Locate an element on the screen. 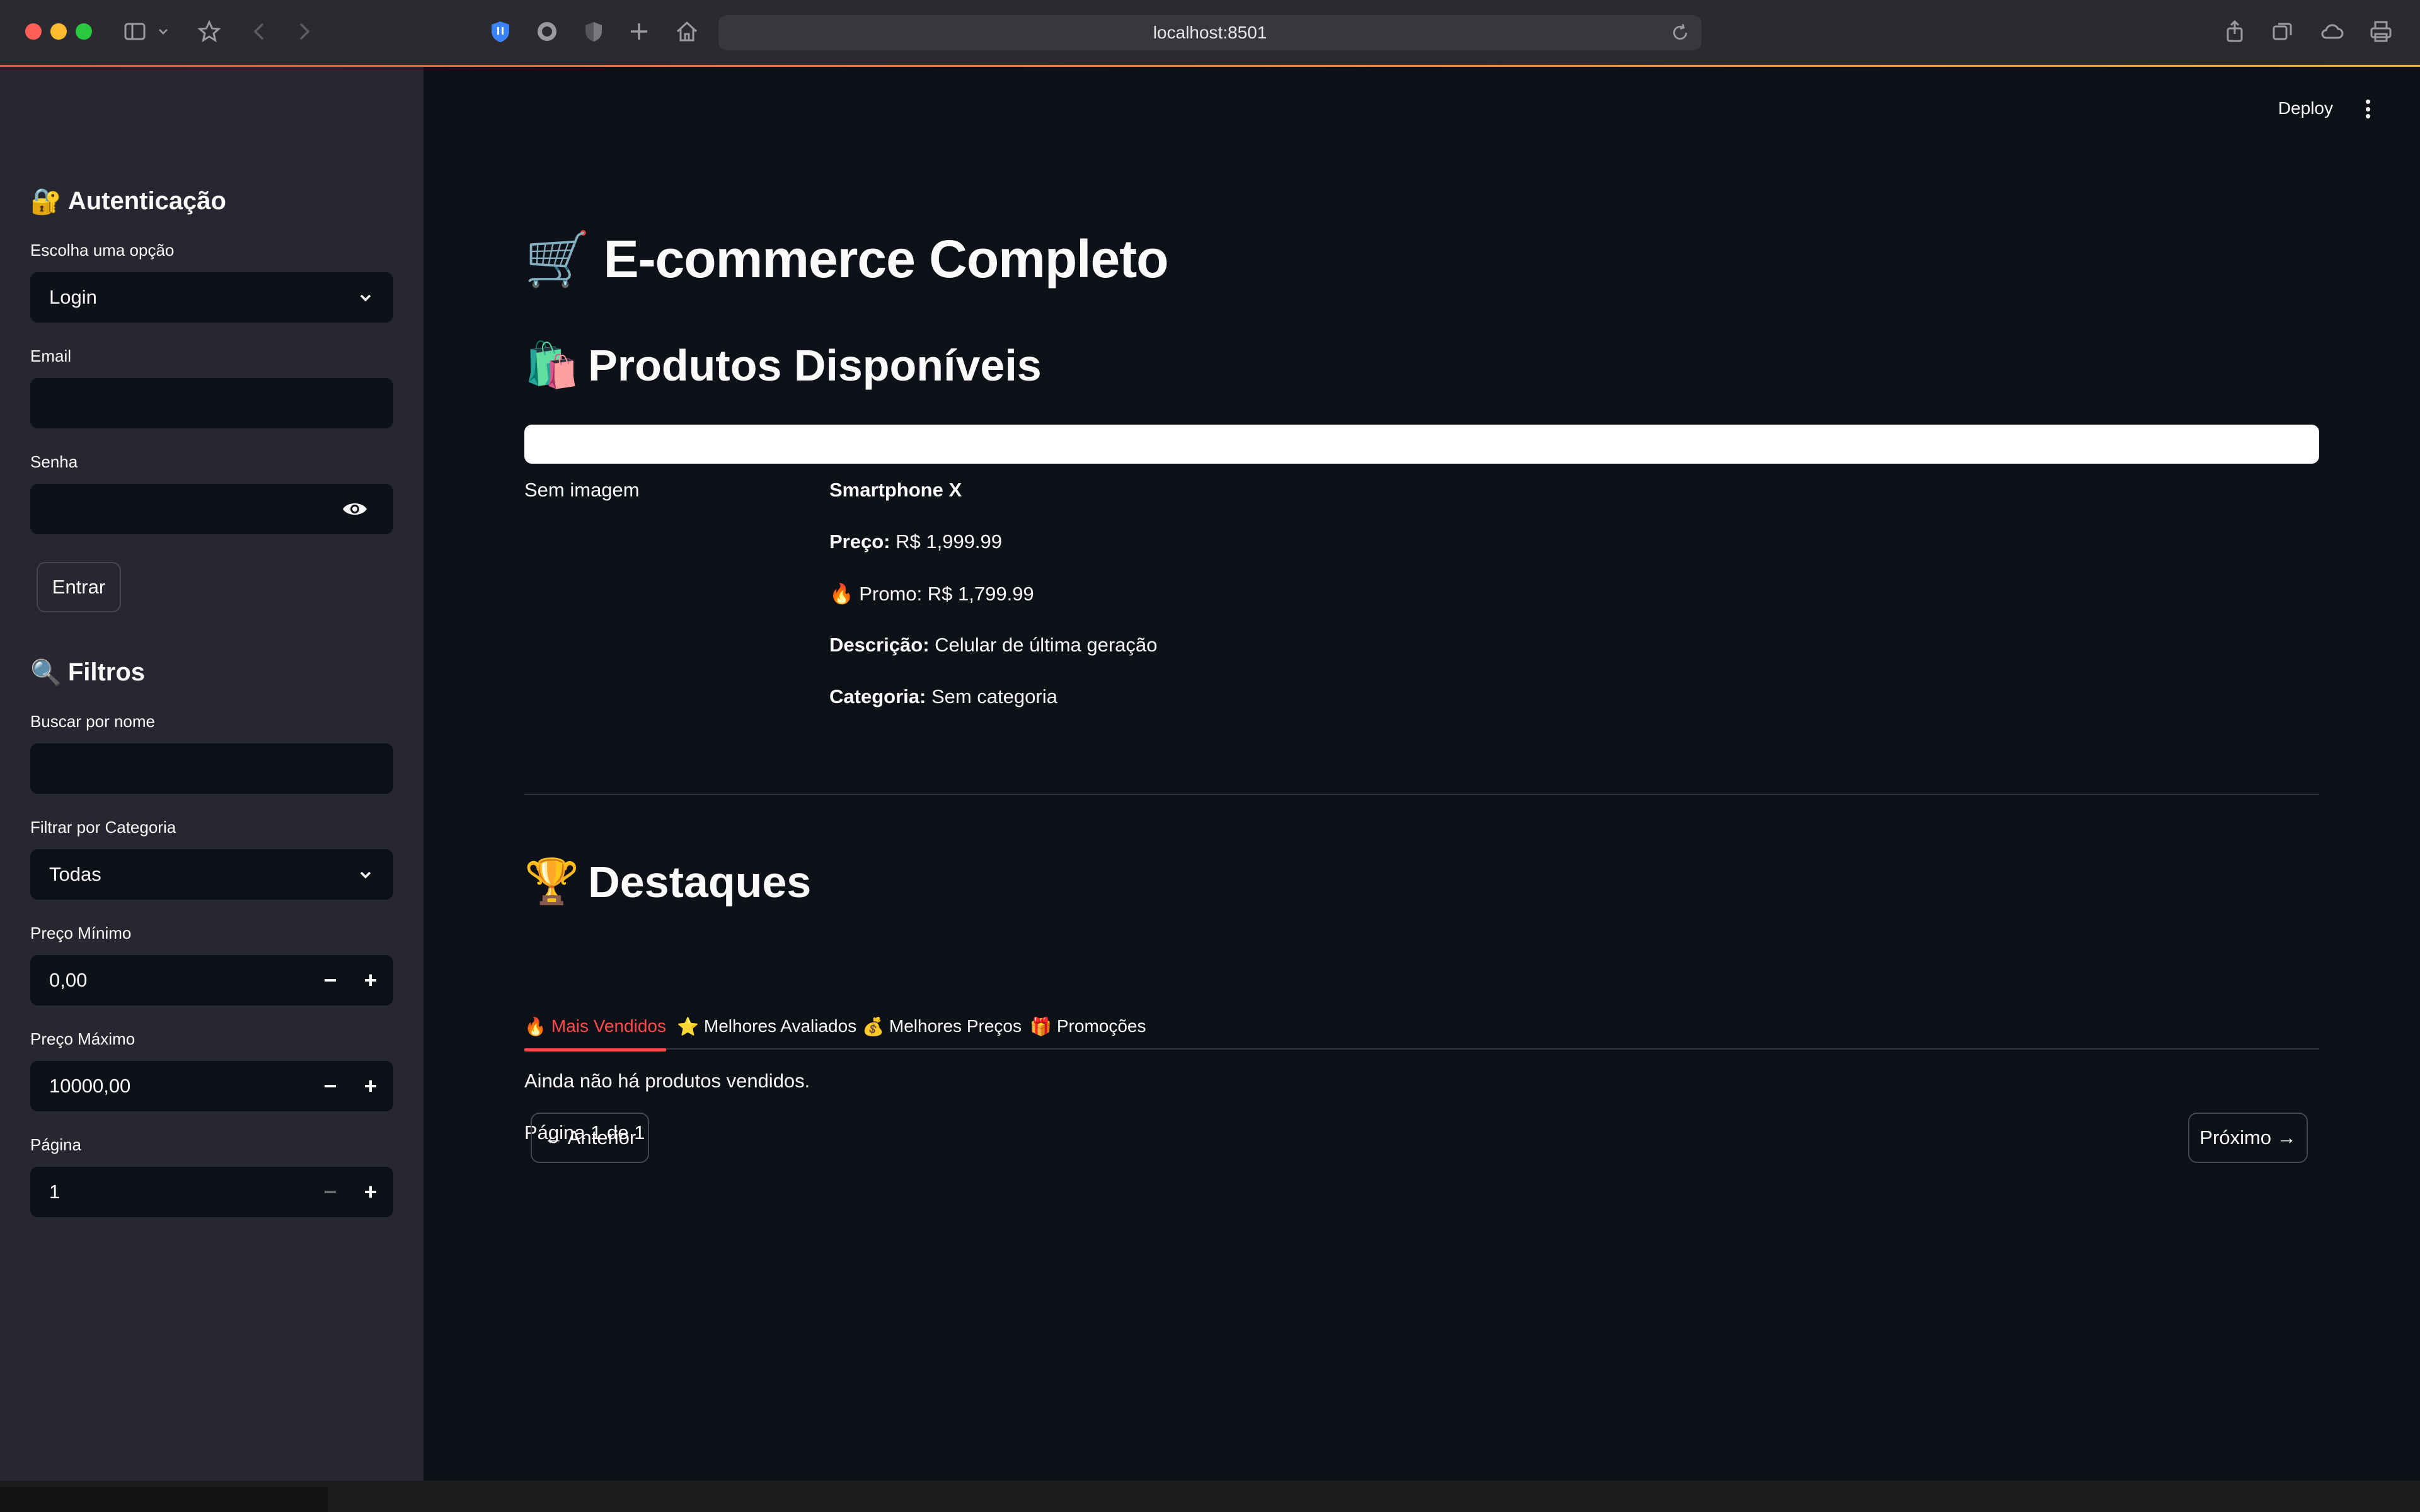 Image resolution: width=2420 pixels, height=1512 pixels. tab-promocoes: 🎁 Promoções is located at coordinates (1088, 1026).